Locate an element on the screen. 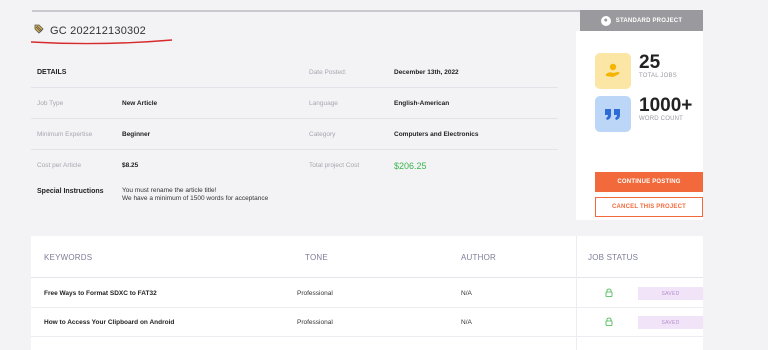  continue-posting-button: CONTINUE POSTING is located at coordinates (649, 182).